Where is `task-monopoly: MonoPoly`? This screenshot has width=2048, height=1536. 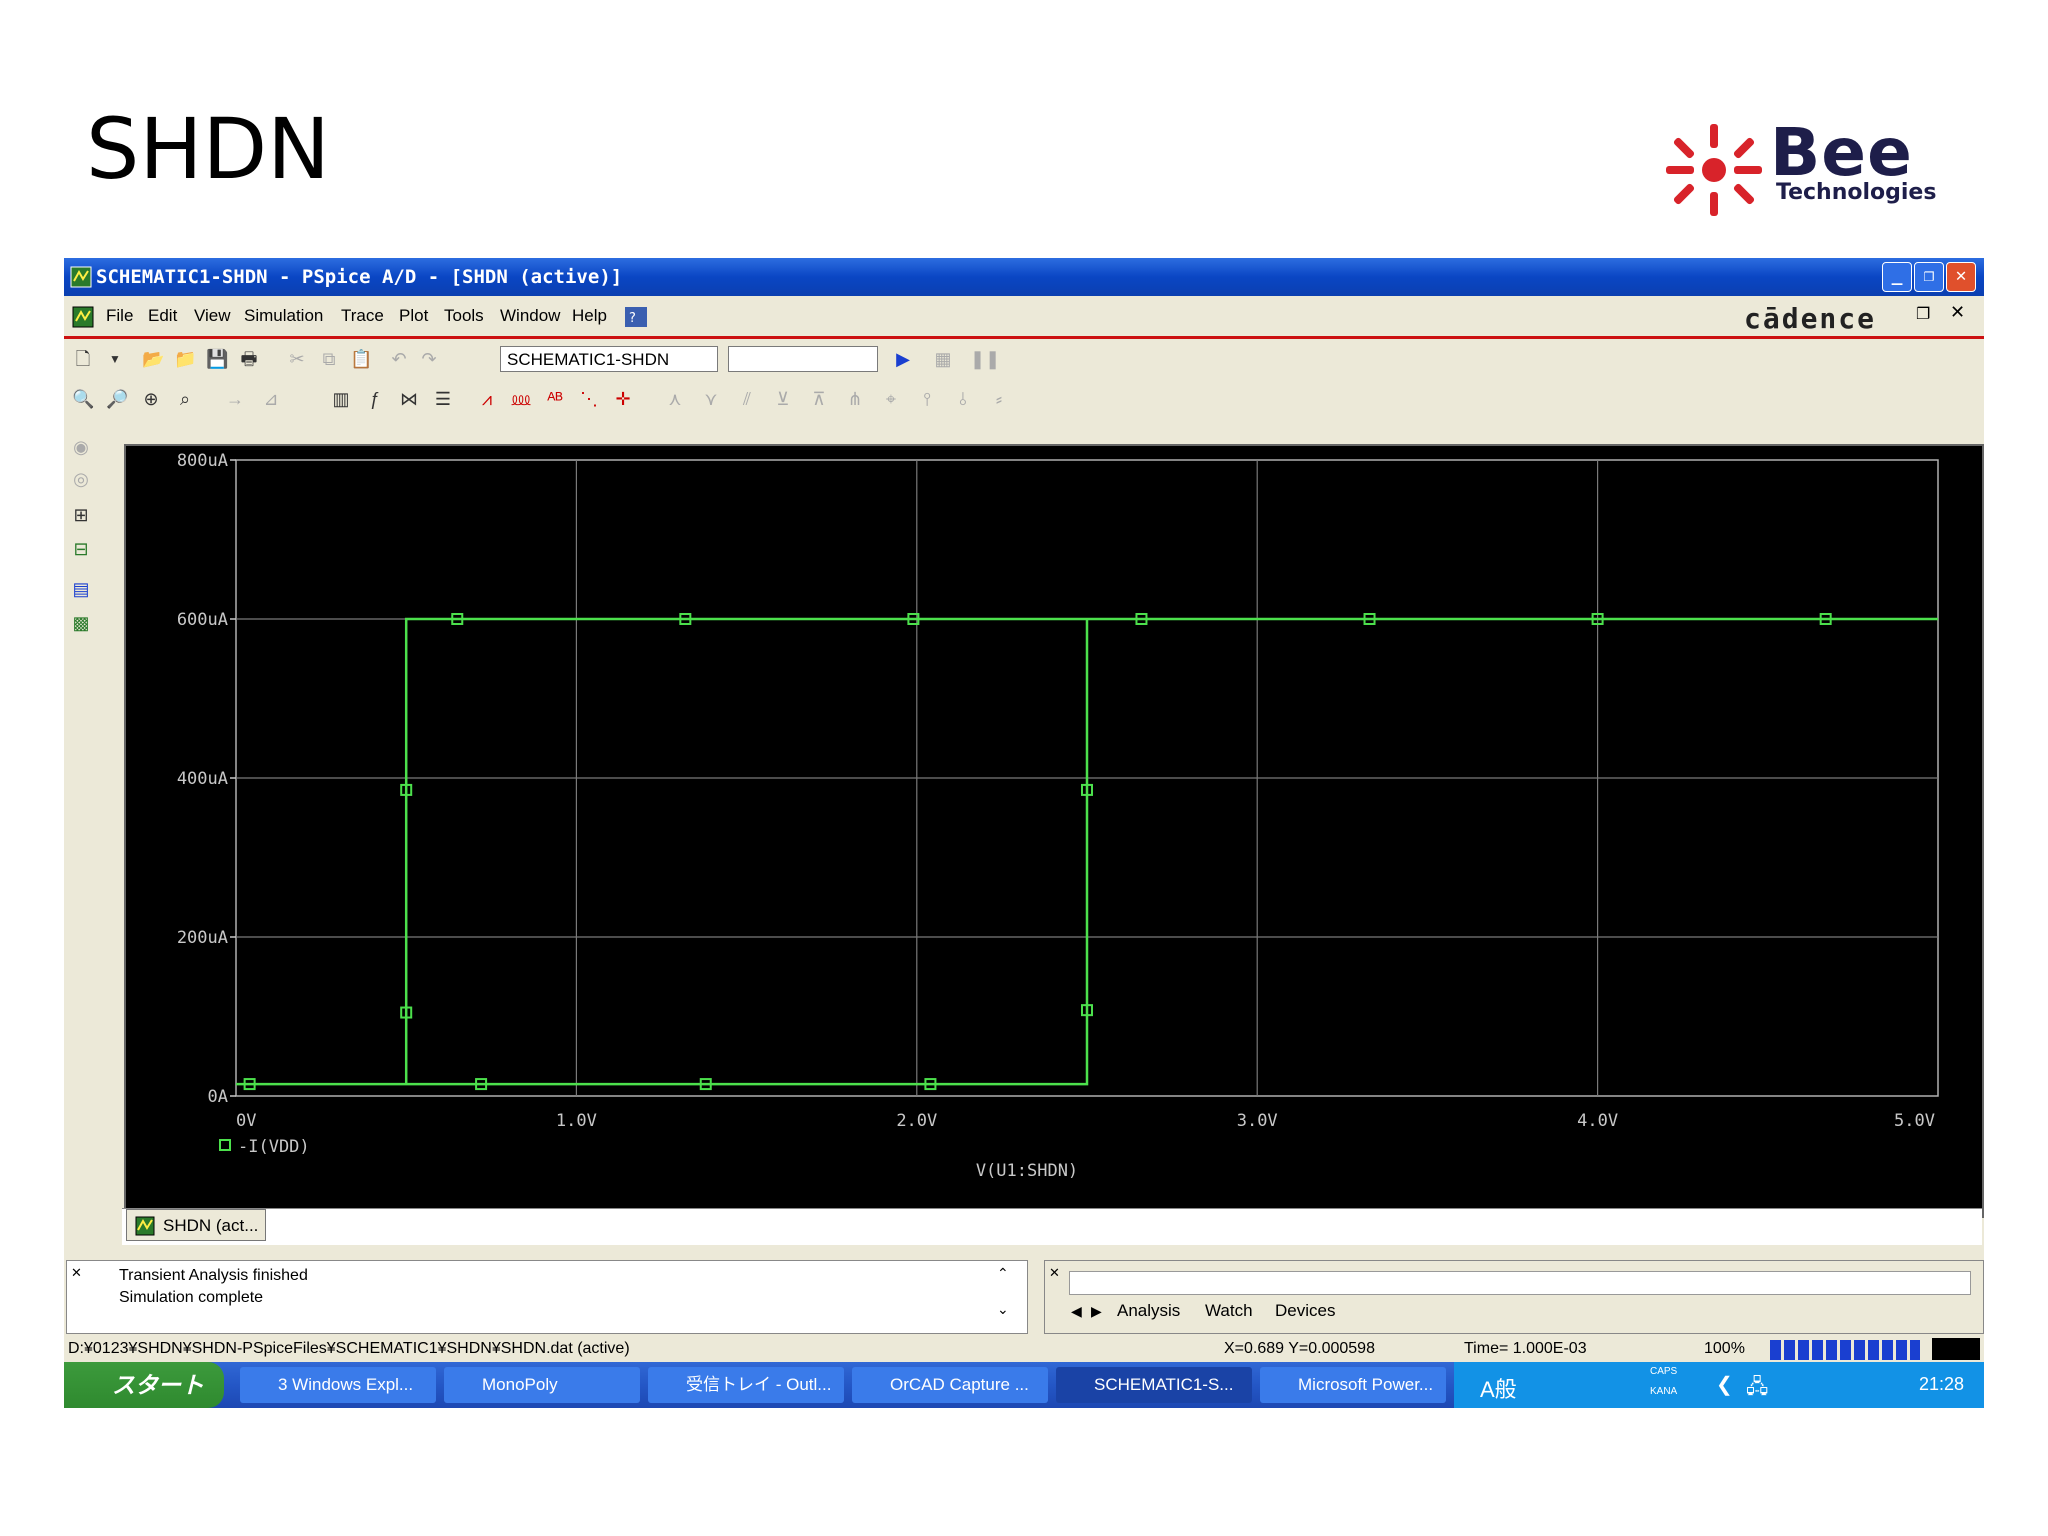
task-monopoly: MonoPoly is located at coordinates (542, 1385).